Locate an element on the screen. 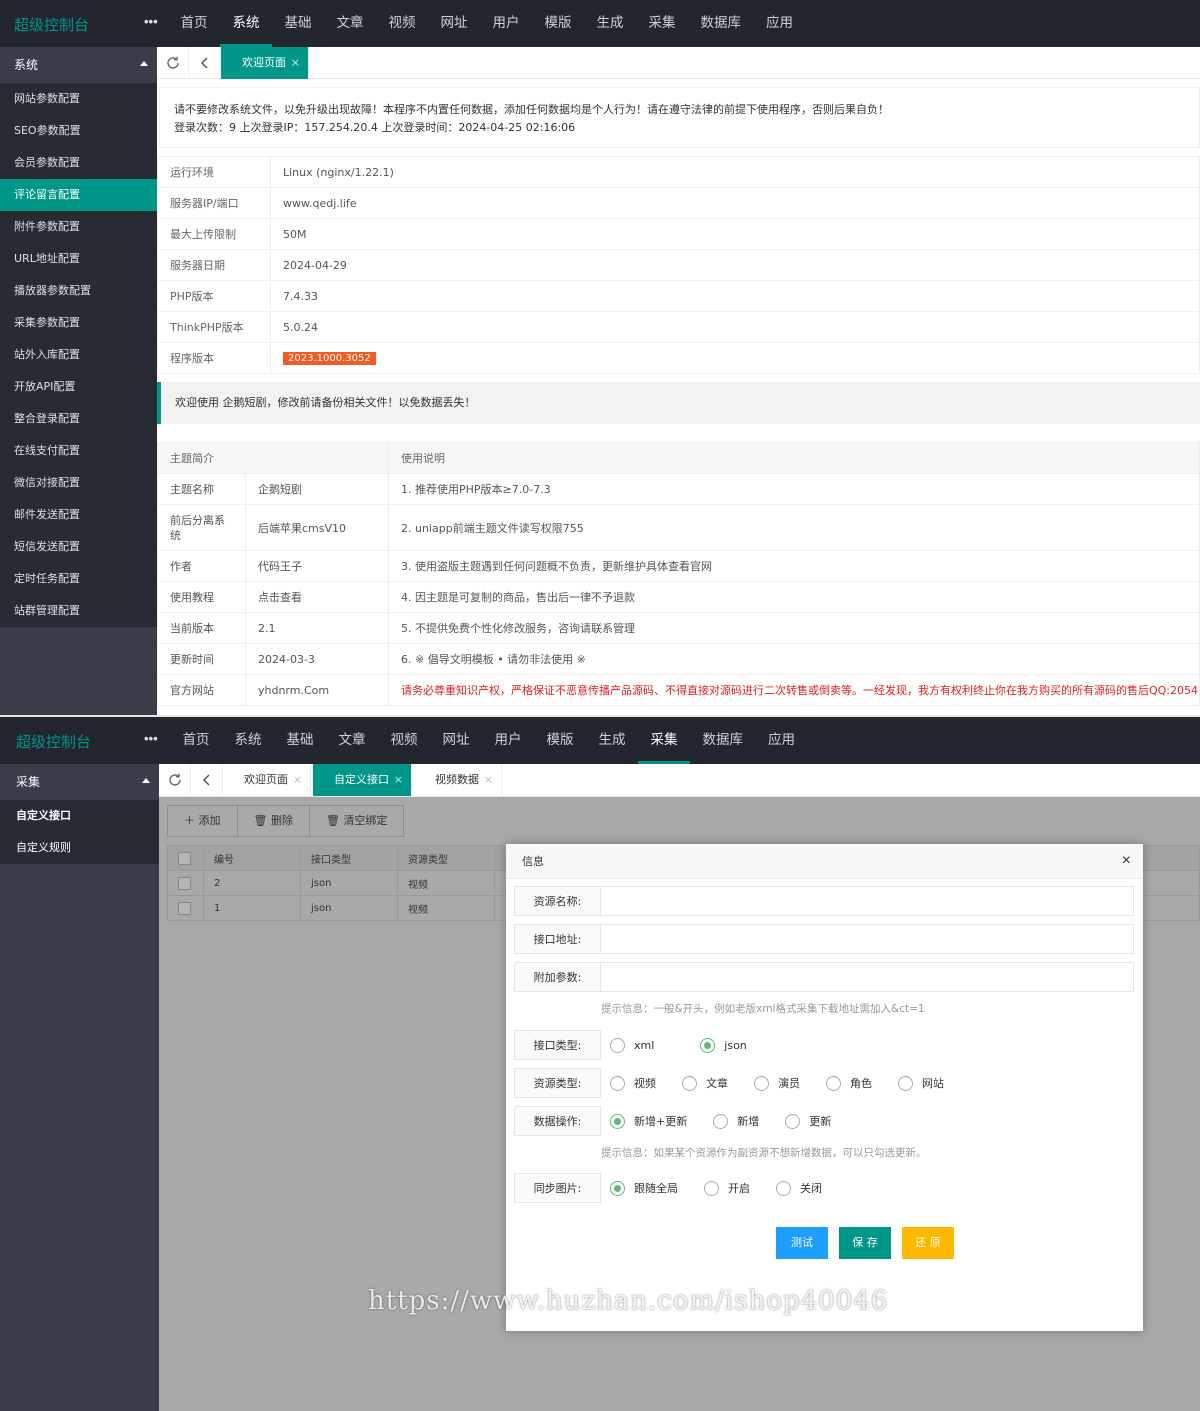 The height and width of the screenshot is (1411, 1200). sidebar-item-seo-config: SEO参数配置 is located at coordinates (78, 131).